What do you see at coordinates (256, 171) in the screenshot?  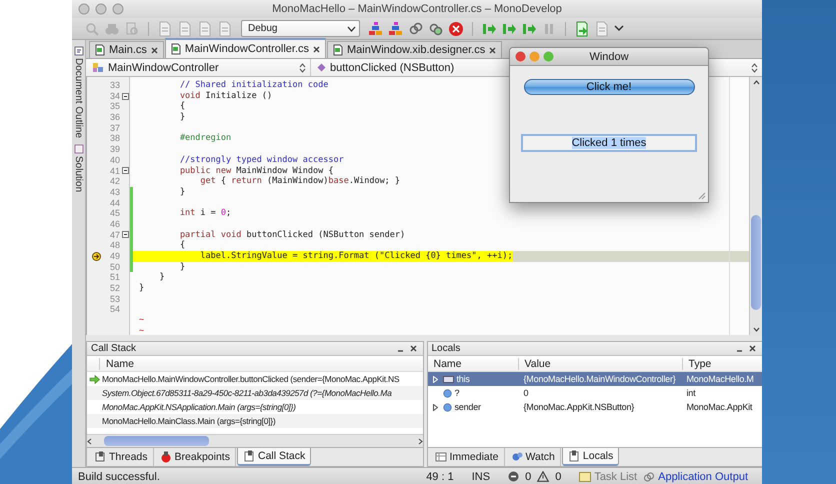 I see `code-line: public new MainWindow Window {` at bounding box center [256, 171].